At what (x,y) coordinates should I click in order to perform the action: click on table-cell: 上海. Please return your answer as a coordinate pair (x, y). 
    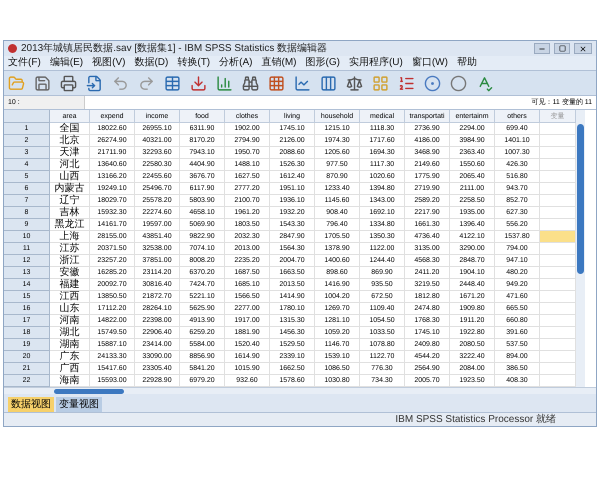
    Looking at the image, I should click on (70, 237).